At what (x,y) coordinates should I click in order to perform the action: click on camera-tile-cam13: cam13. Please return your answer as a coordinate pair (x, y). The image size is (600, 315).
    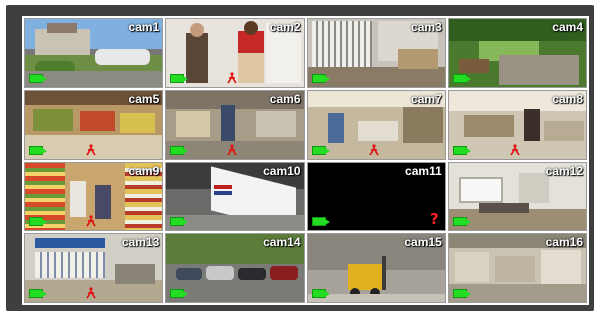
    Looking at the image, I should click on (94, 268).